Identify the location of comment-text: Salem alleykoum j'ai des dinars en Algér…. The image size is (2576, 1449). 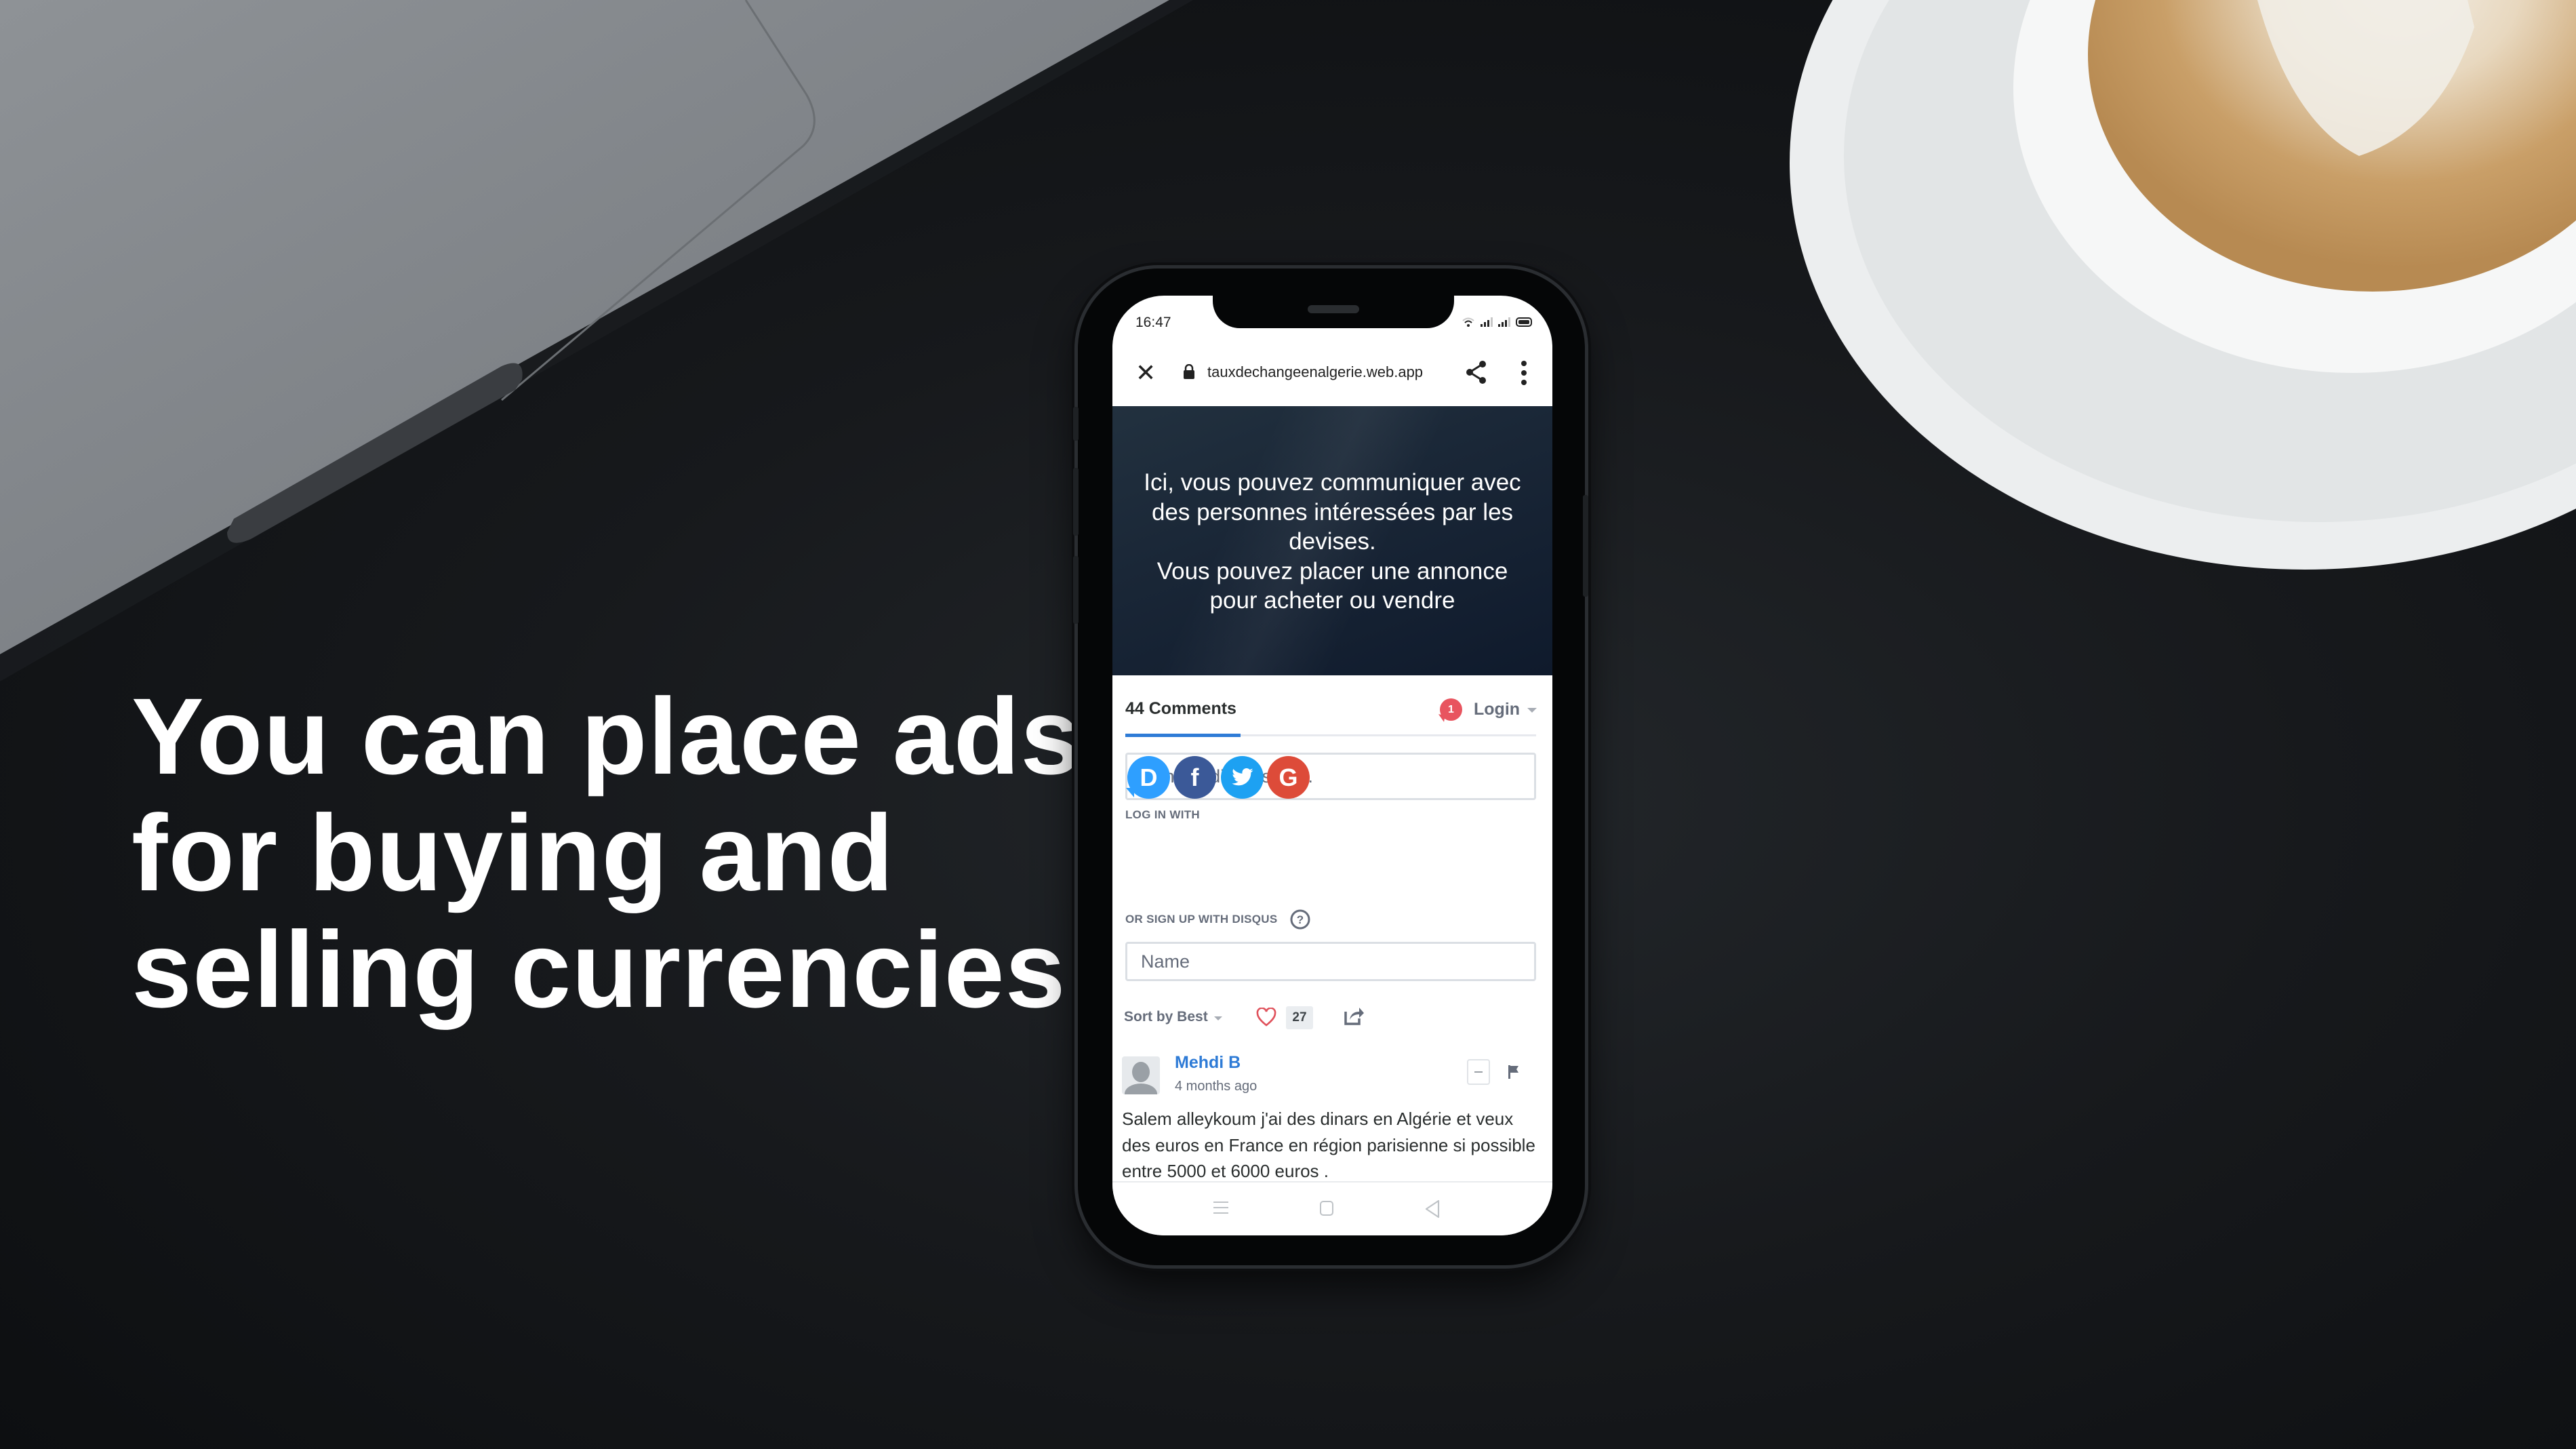
(1328, 1145).